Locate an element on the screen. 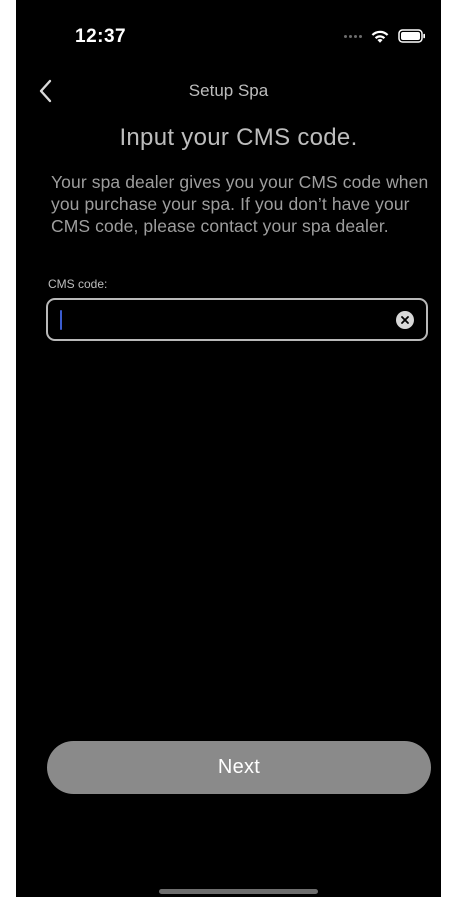 Image resolution: width=449 pixels, height=897 pixels. cms-code-input is located at coordinates (222, 319).